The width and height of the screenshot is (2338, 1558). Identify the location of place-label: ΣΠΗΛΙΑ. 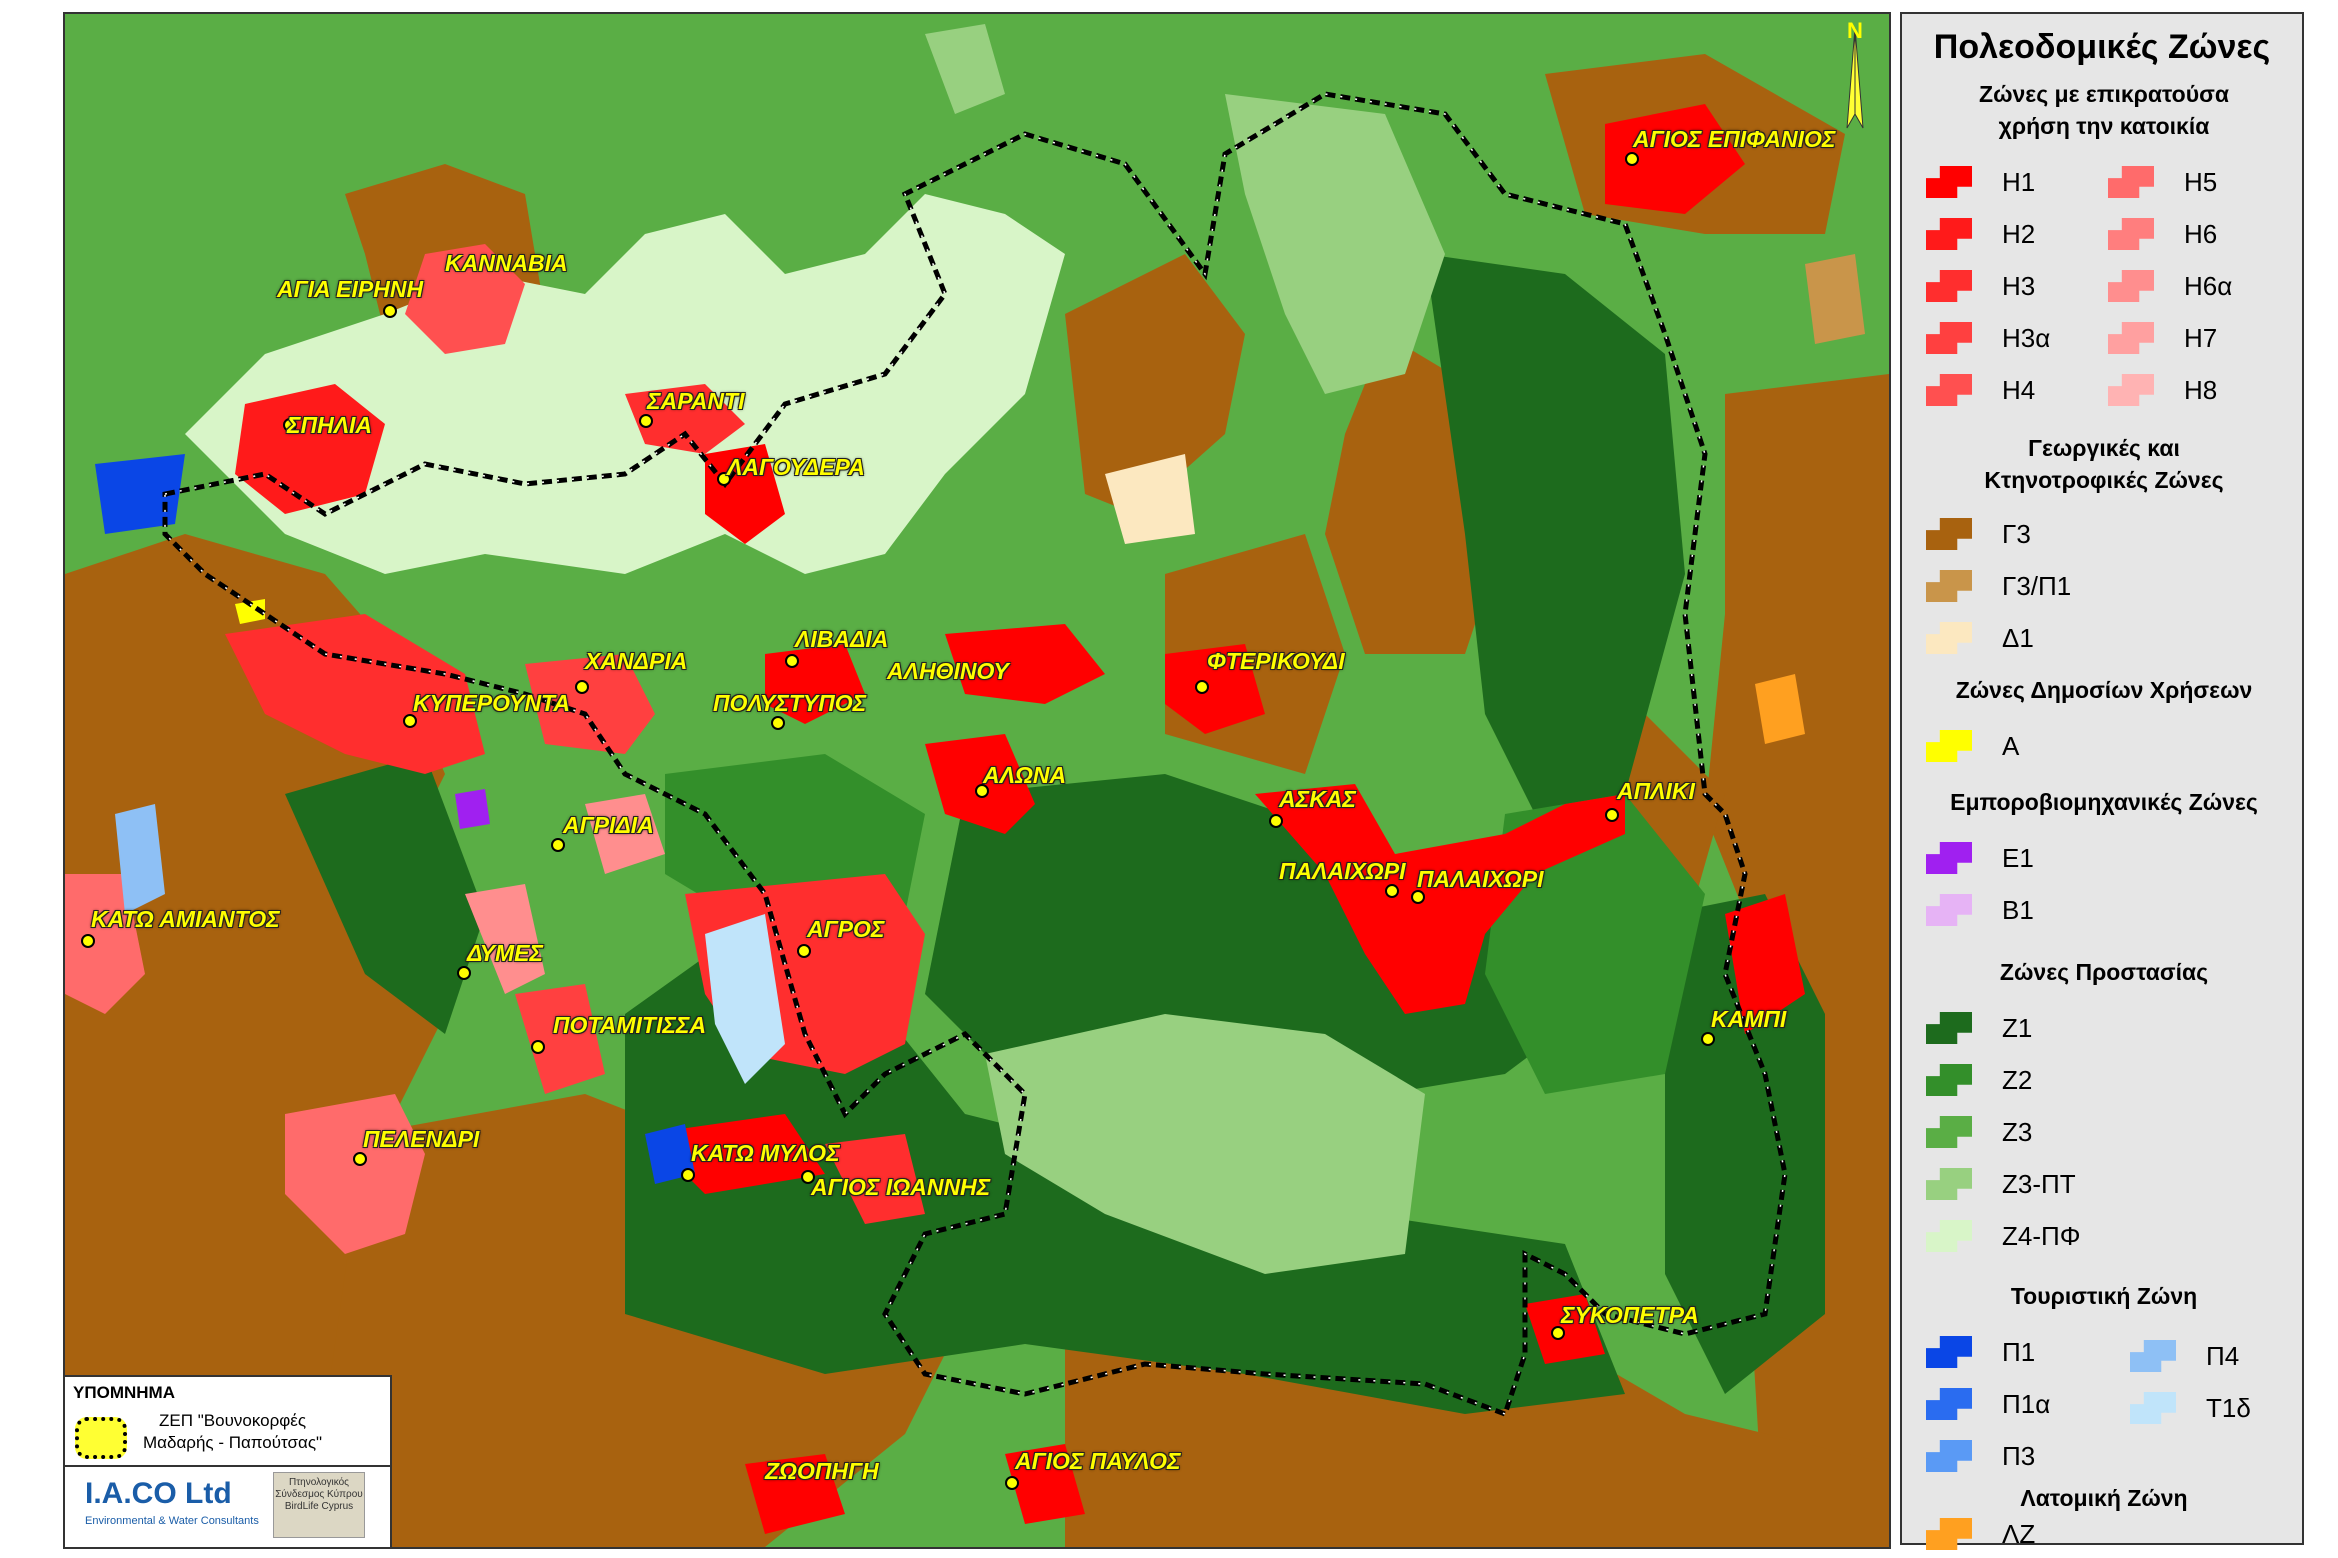
(330, 425).